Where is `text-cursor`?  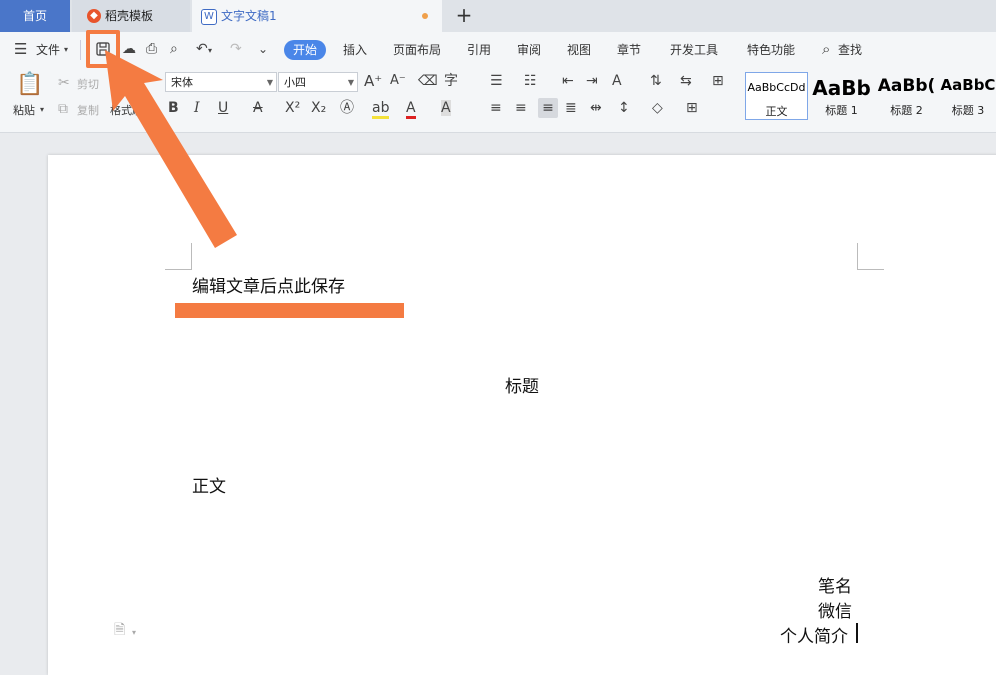
text-cursor is located at coordinates (857, 633).